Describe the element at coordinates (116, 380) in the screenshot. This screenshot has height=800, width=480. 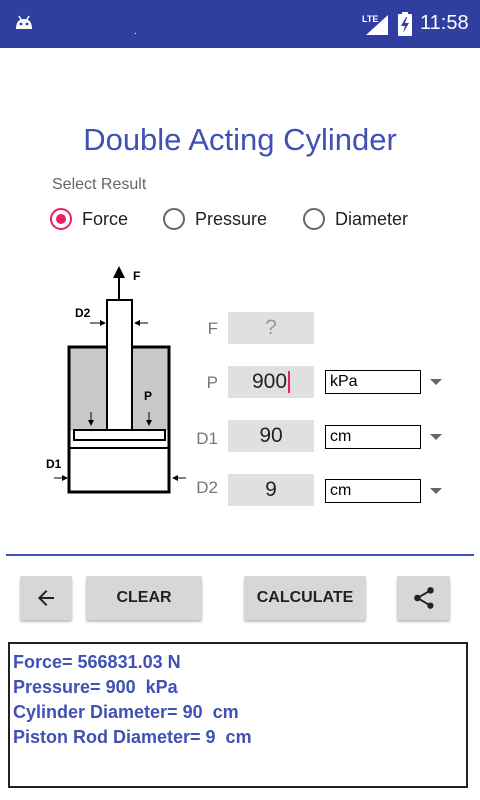
I see `cylinder-diagram: F D2 P D1` at that location.